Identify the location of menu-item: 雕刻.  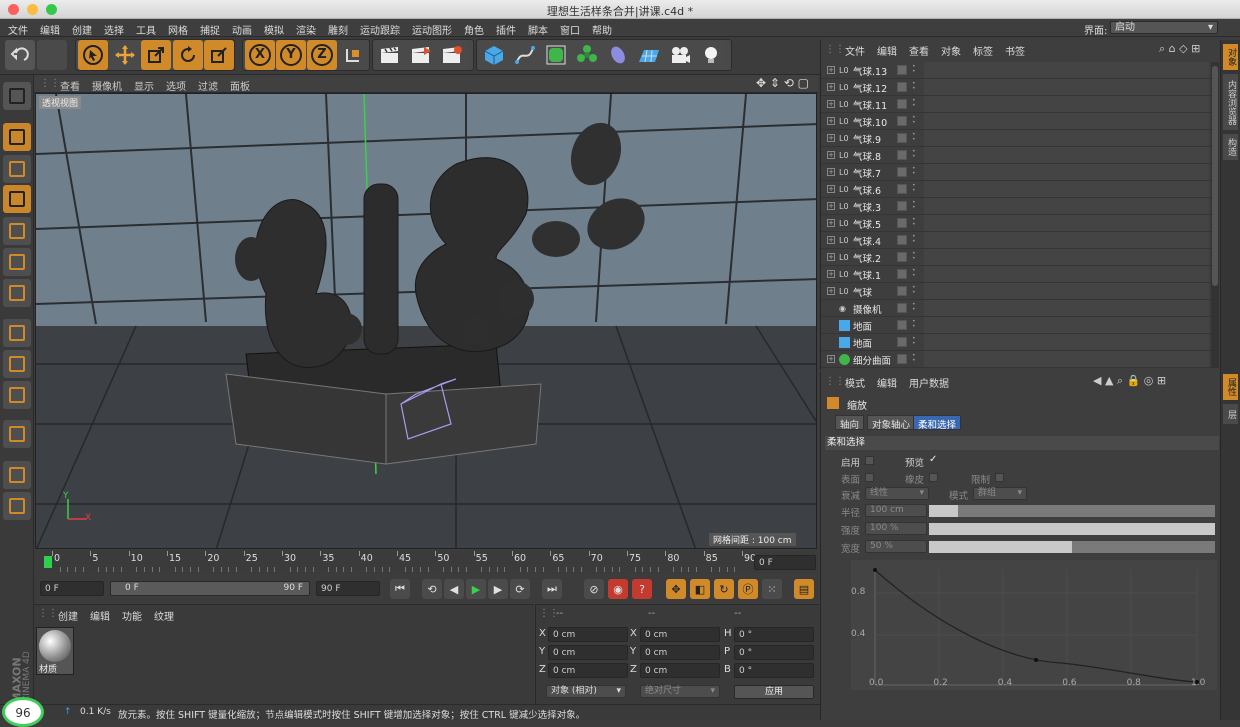
(338, 28).